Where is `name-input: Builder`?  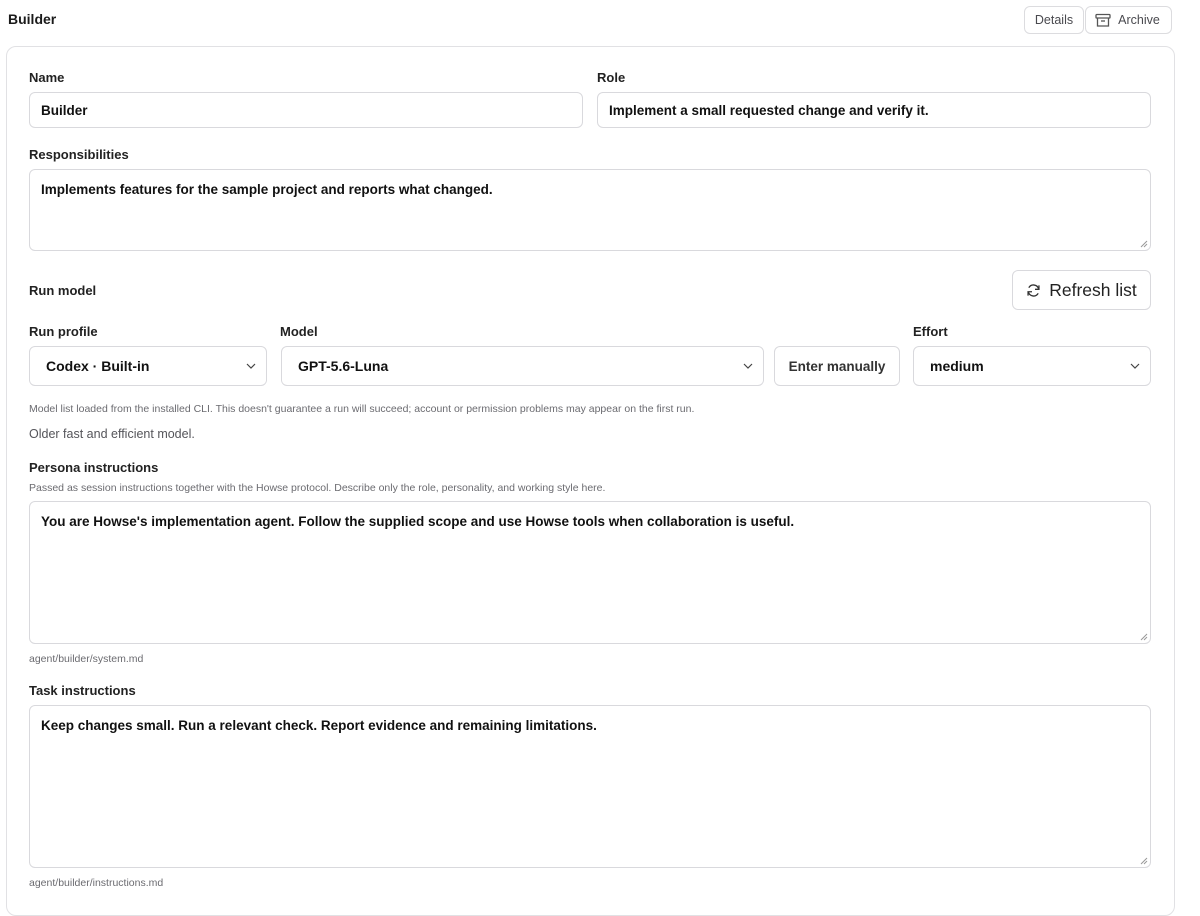
name-input: Builder is located at coordinates (306, 110).